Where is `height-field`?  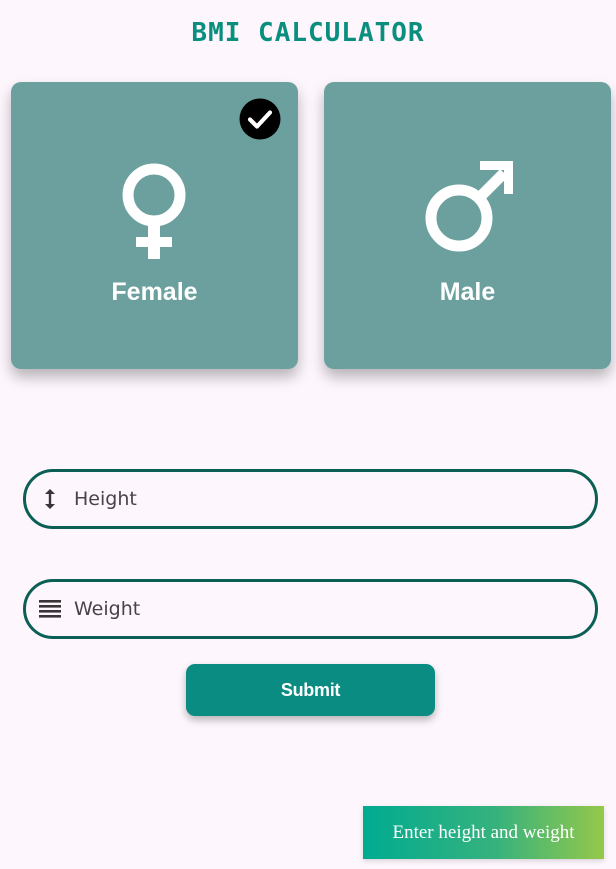
height-field is located at coordinates (310, 499).